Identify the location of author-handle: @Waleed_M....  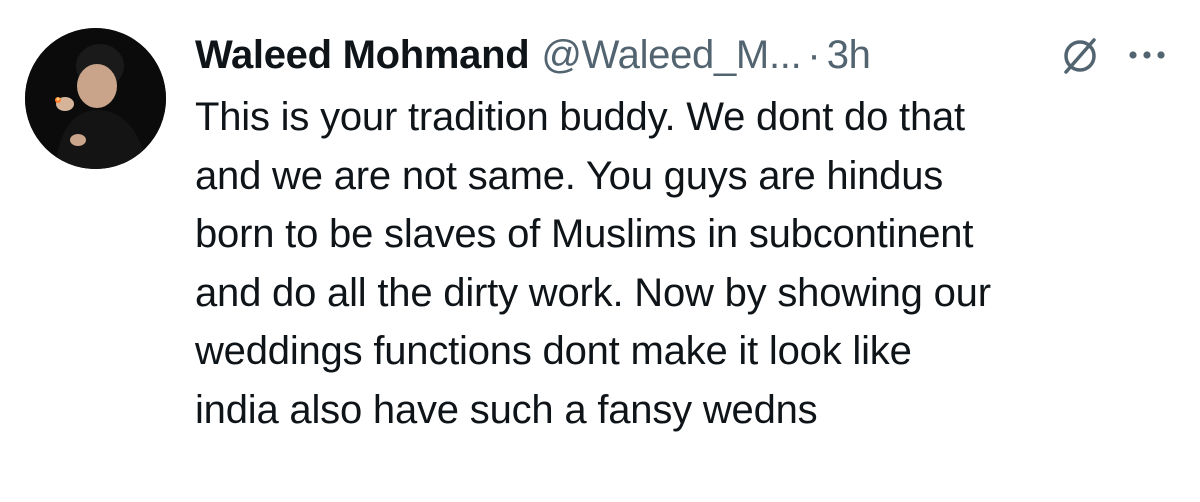
(671, 55).